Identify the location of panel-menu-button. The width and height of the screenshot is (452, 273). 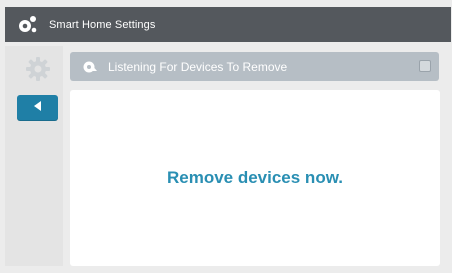
(425, 66).